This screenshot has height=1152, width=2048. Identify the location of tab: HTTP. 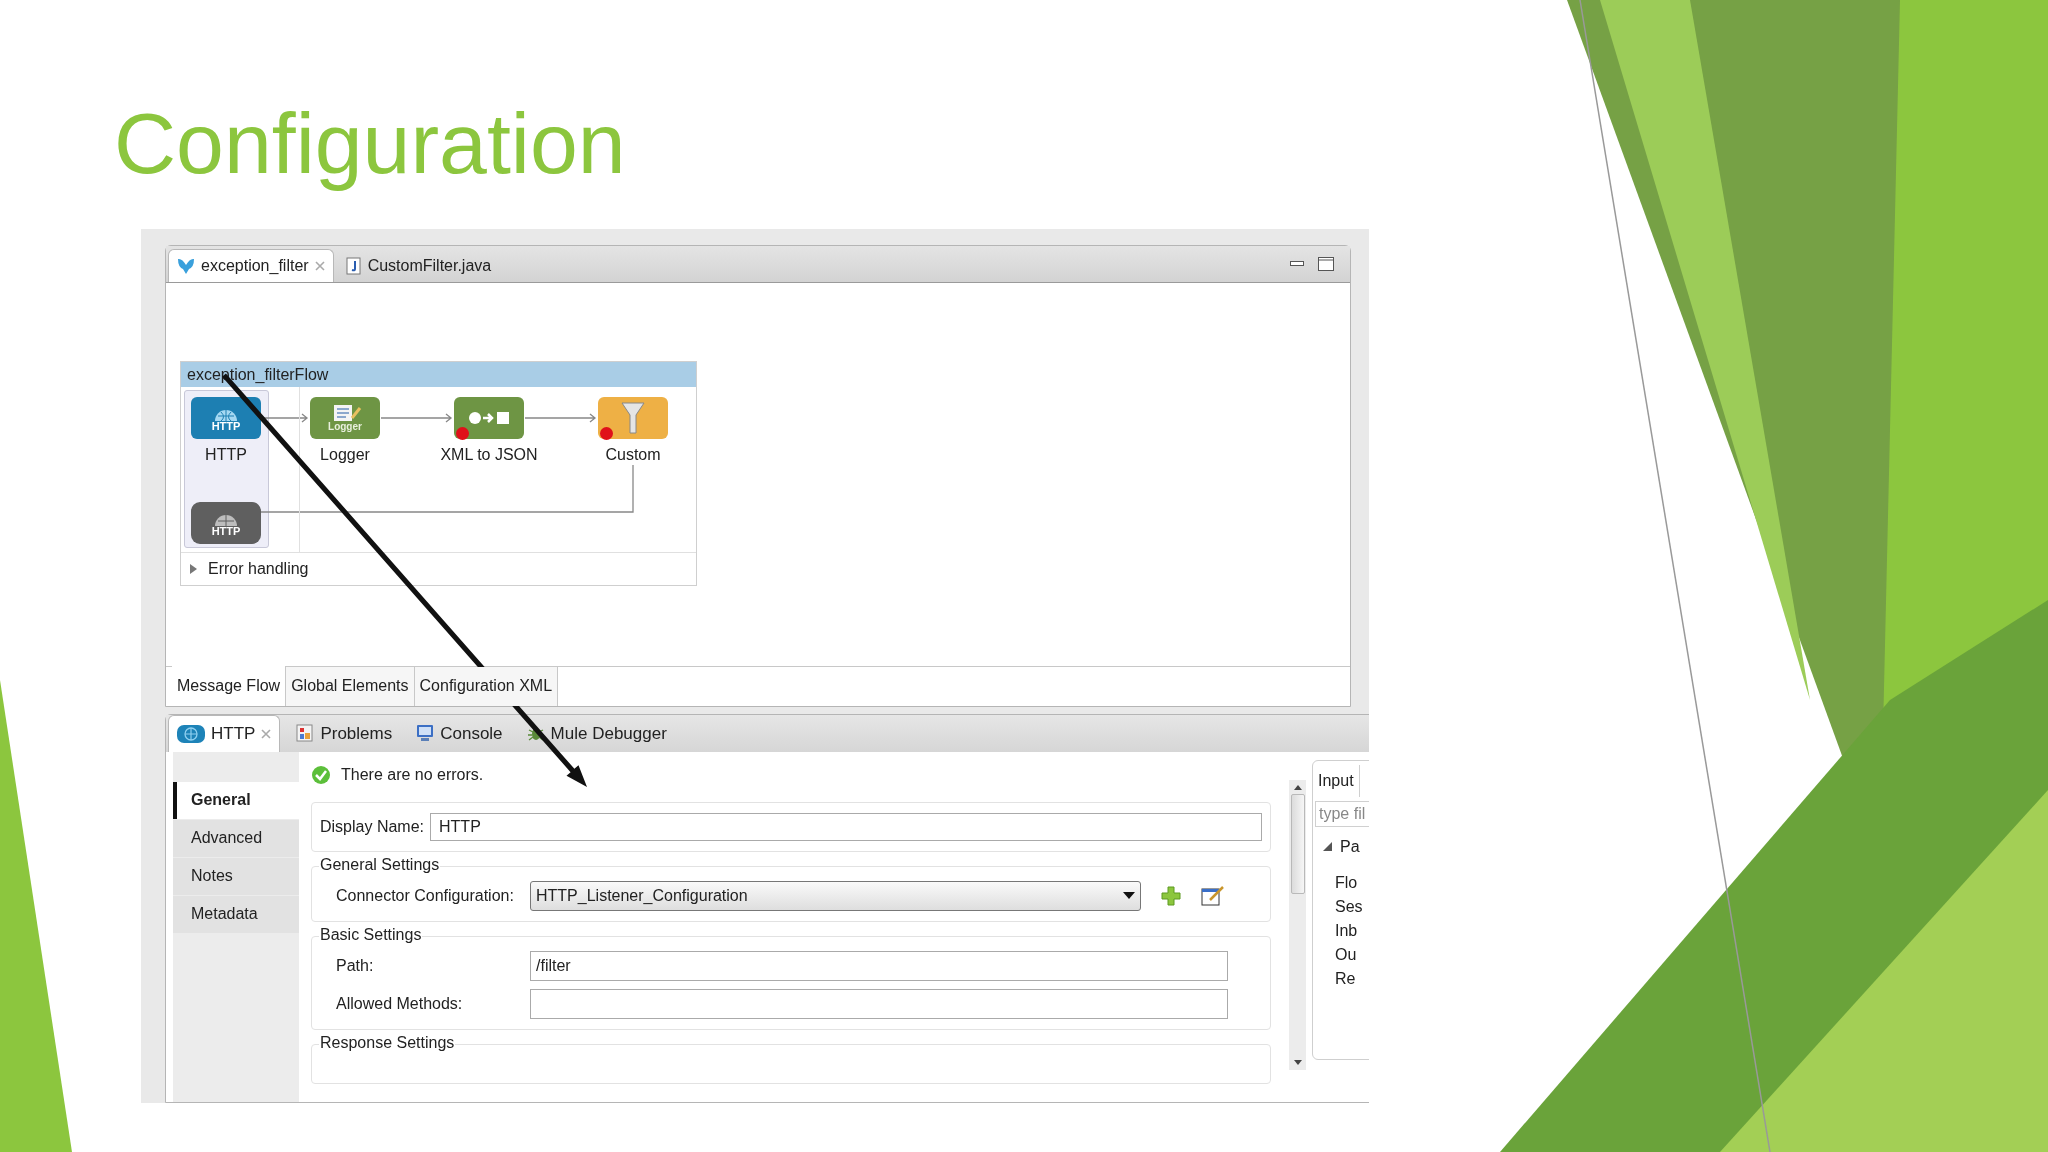
(224, 733).